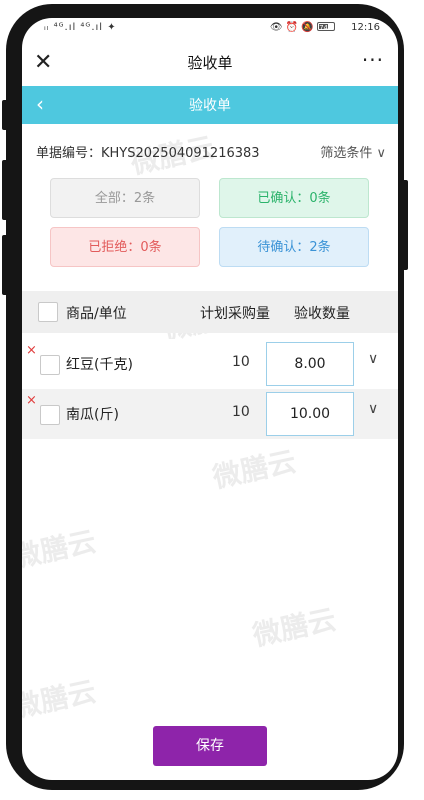 The width and height of the screenshot is (424, 800). Describe the element at coordinates (291, 27) in the screenshot. I see `status-icons: 👁 ⏰ 🔕` at that location.